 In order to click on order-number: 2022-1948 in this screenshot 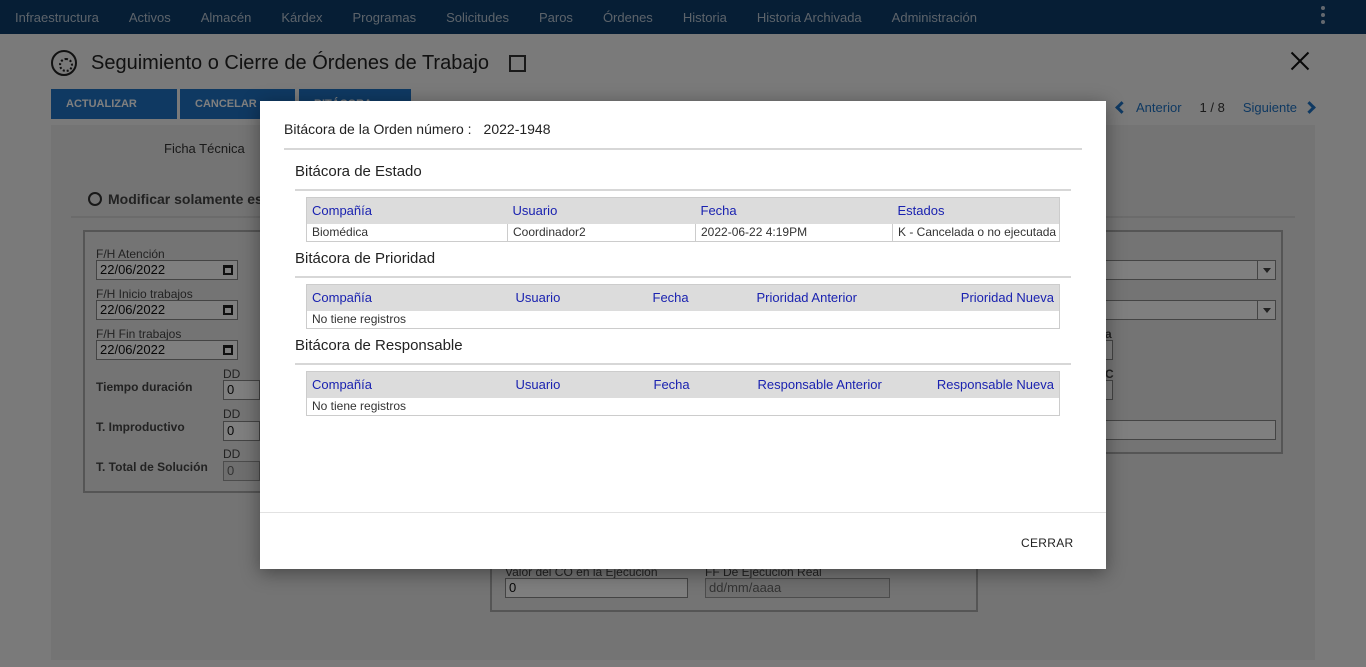, I will do `click(517, 129)`.